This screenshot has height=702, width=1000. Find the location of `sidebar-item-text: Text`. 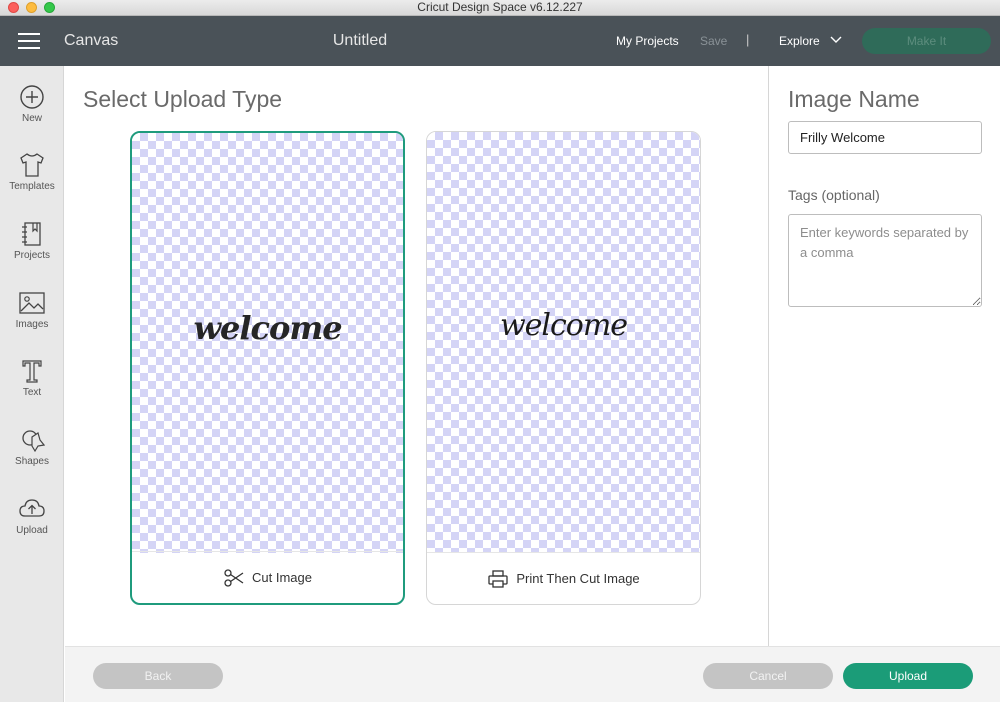

sidebar-item-text: Text is located at coordinates (32, 389).